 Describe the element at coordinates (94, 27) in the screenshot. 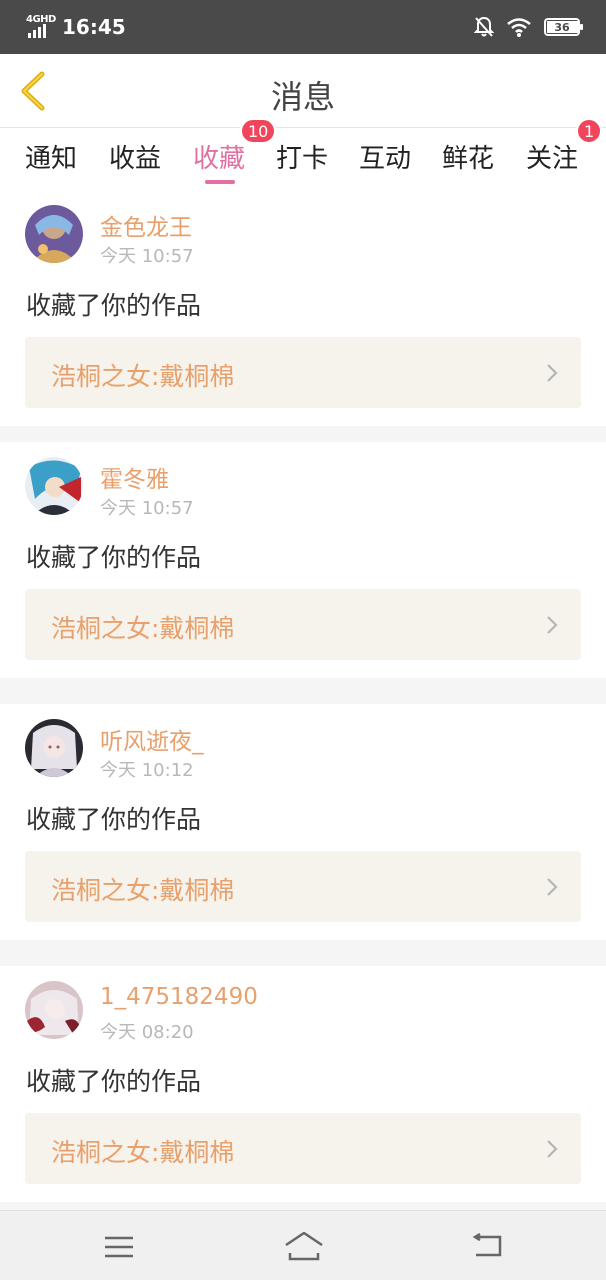

I see `status-time: 16:45` at that location.